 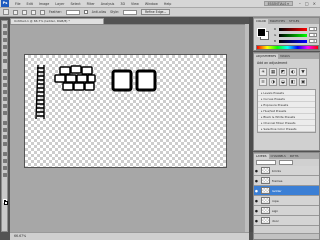 I want to click on eraser-tool-icon, so click(x=5, y=99).